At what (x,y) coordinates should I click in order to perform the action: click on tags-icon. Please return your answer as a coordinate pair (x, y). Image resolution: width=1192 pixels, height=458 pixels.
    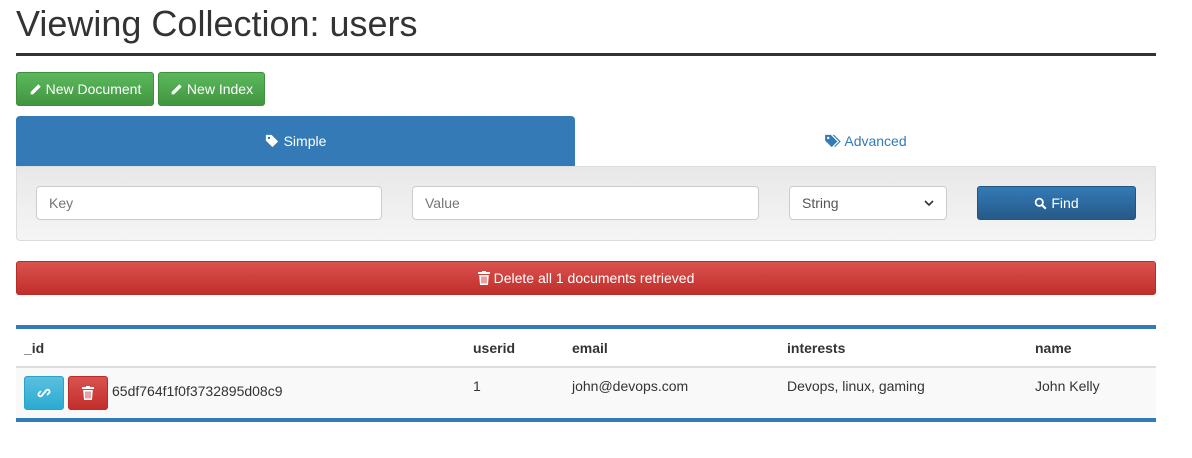
    Looking at the image, I should click on (833, 141).